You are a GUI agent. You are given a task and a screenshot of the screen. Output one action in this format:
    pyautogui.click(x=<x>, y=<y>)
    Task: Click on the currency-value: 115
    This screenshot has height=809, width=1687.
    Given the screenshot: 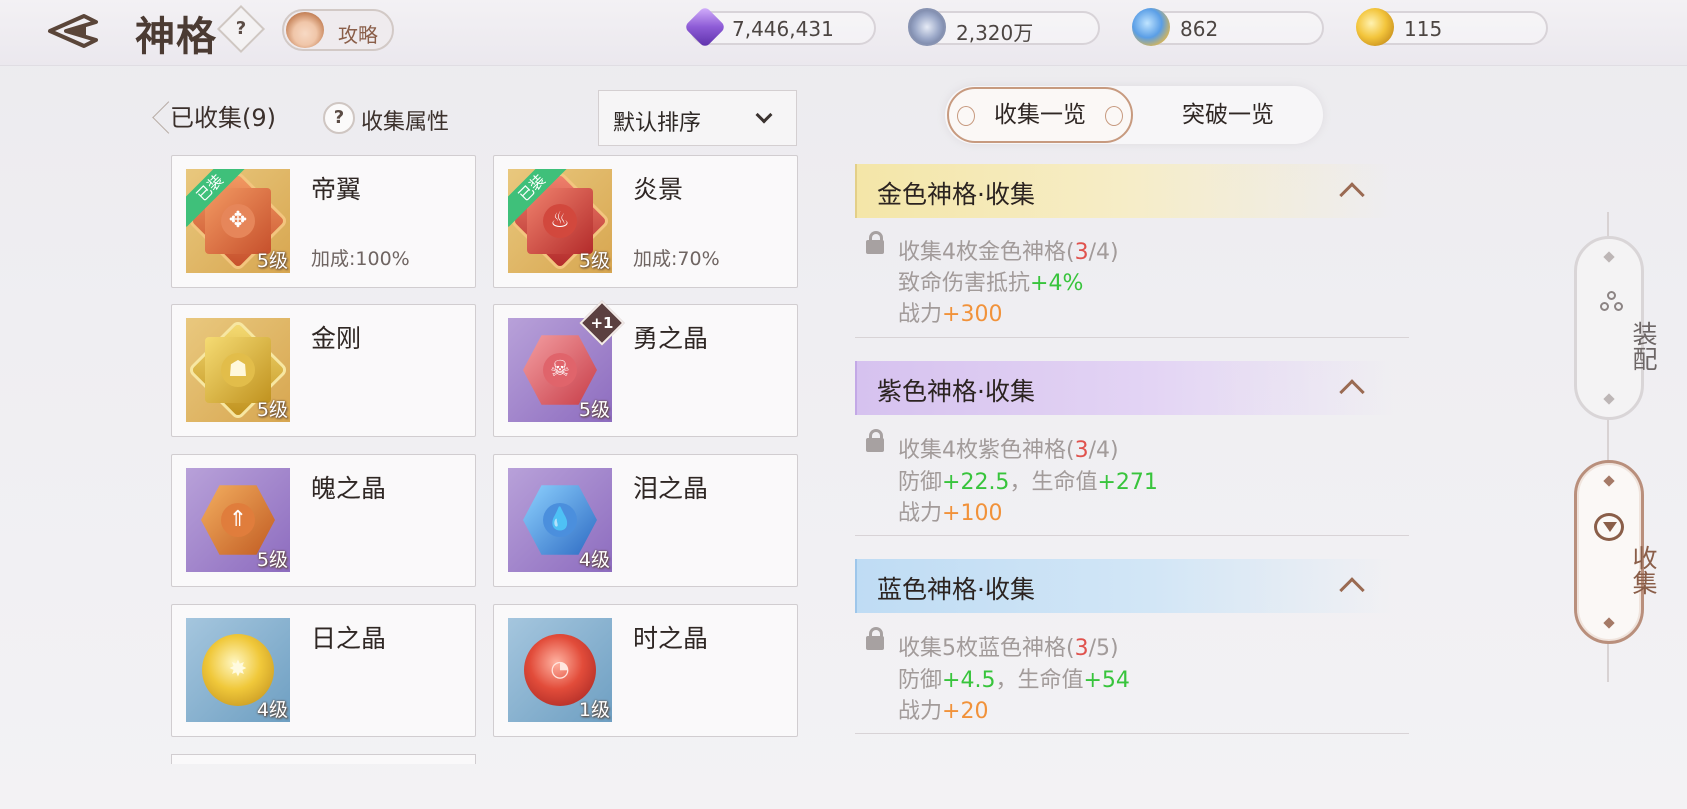 What is the action you would take?
    pyautogui.click(x=1423, y=29)
    